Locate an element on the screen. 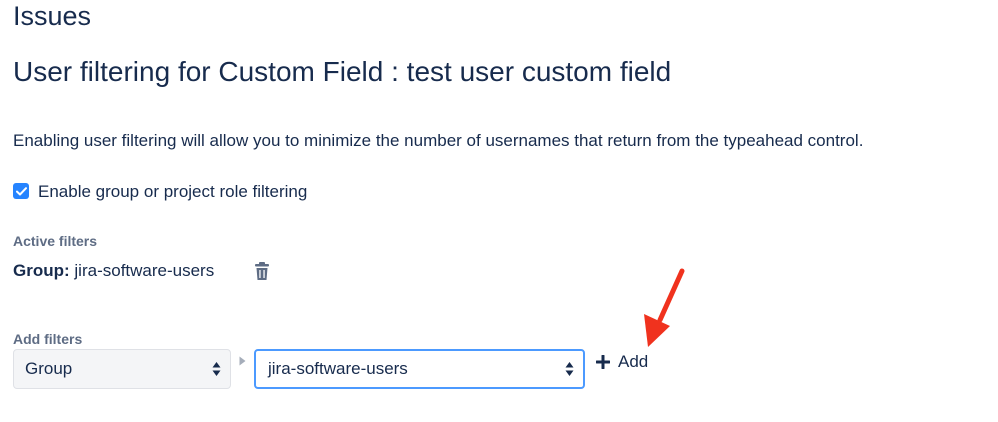 This screenshot has width=998, height=422. filter-type-select: Group is located at coordinates (122, 369).